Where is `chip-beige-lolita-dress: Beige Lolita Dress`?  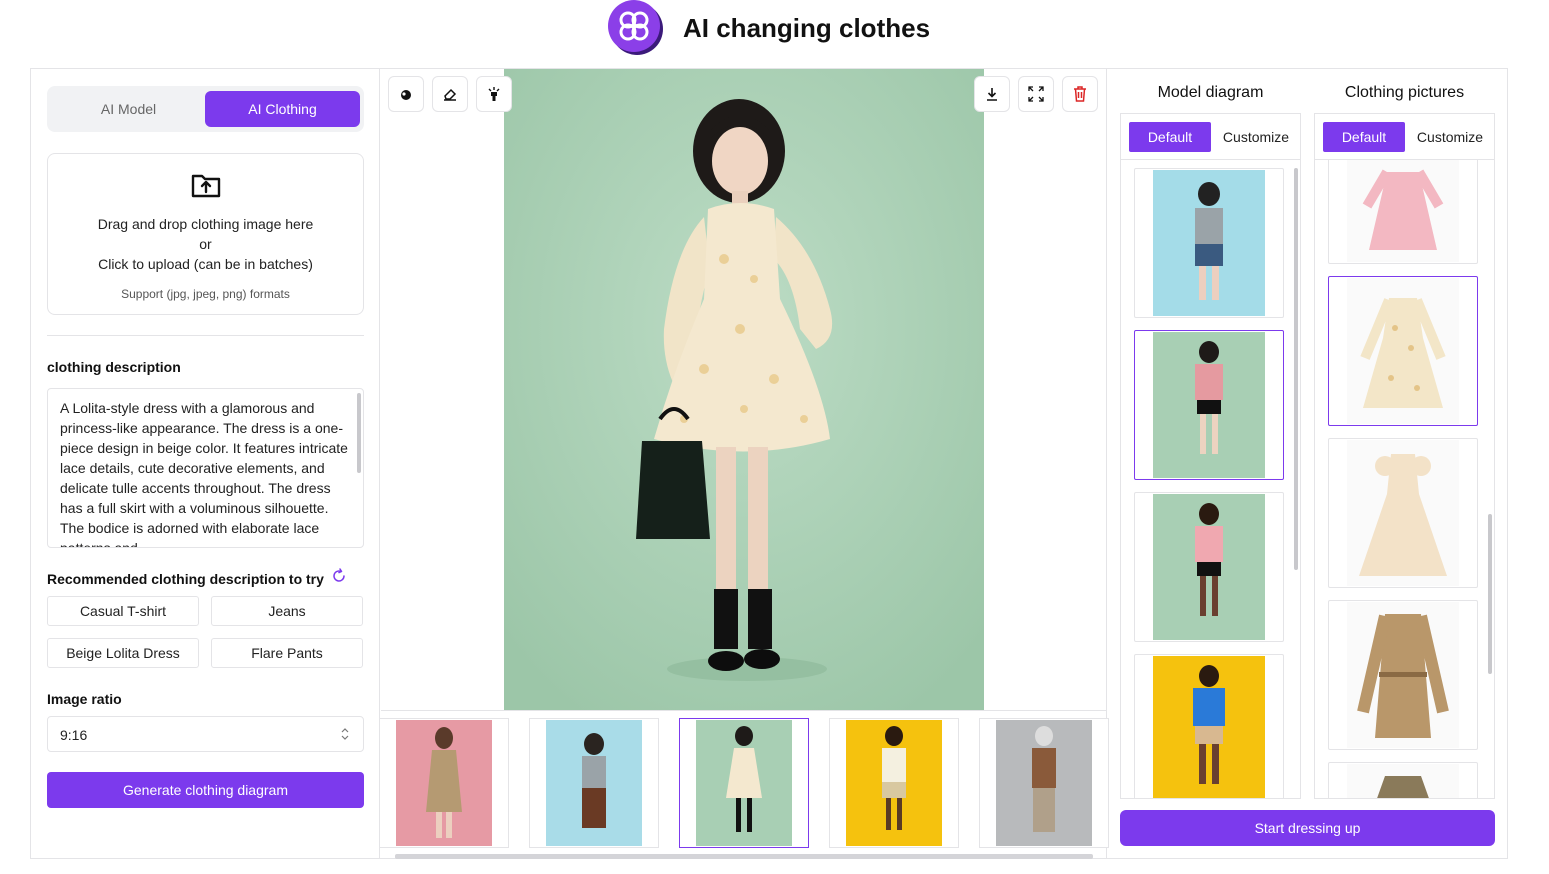
chip-beige-lolita-dress: Beige Lolita Dress is located at coordinates (123, 653).